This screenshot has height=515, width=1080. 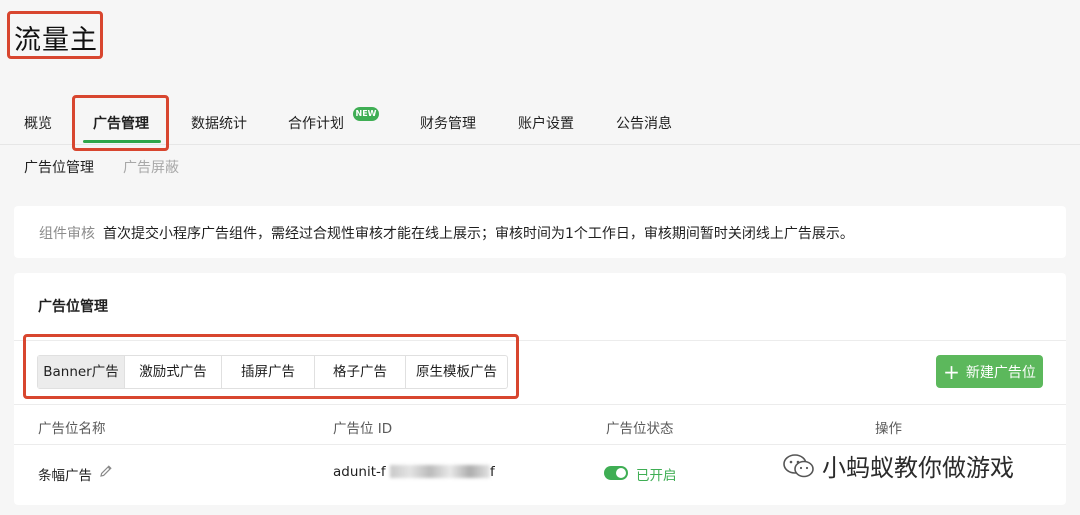 What do you see at coordinates (219, 123) in the screenshot?
I see `tab-data-statistics: 数据统计` at bounding box center [219, 123].